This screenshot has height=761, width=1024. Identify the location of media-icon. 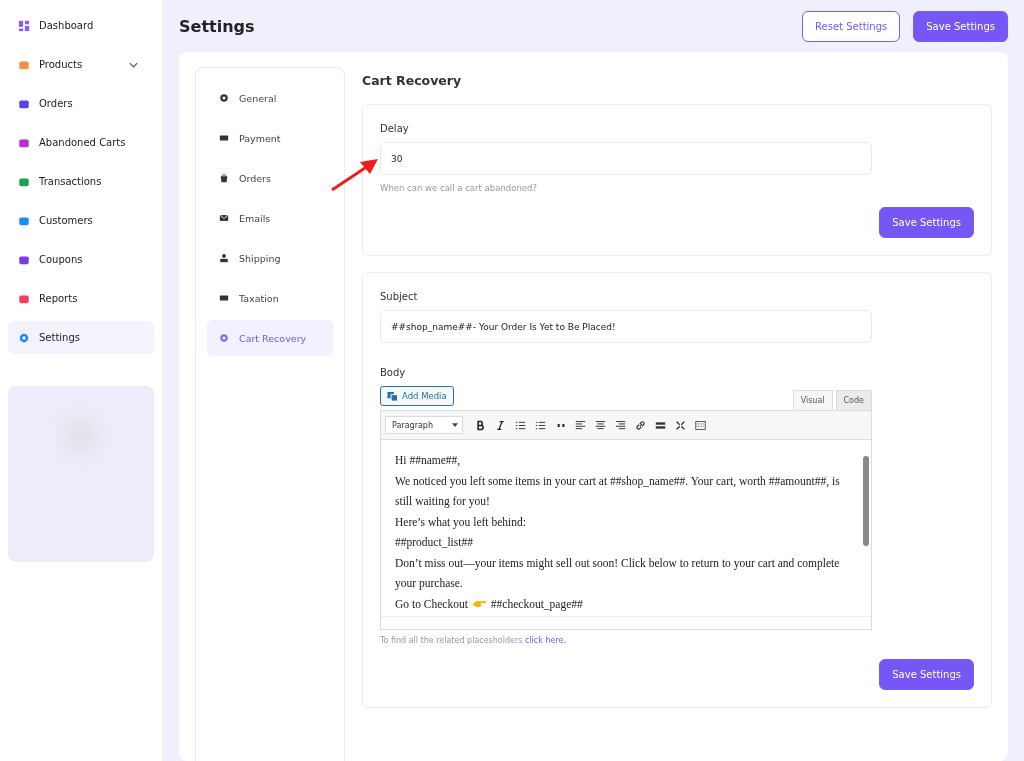
(392, 396).